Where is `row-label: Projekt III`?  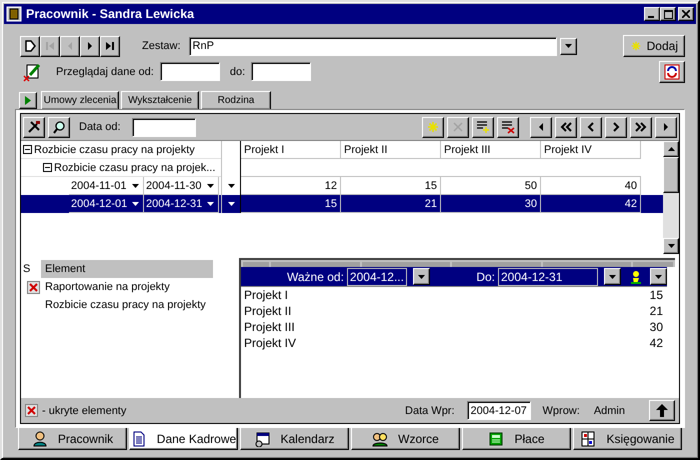
row-label: Projekt III is located at coordinates (269, 327).